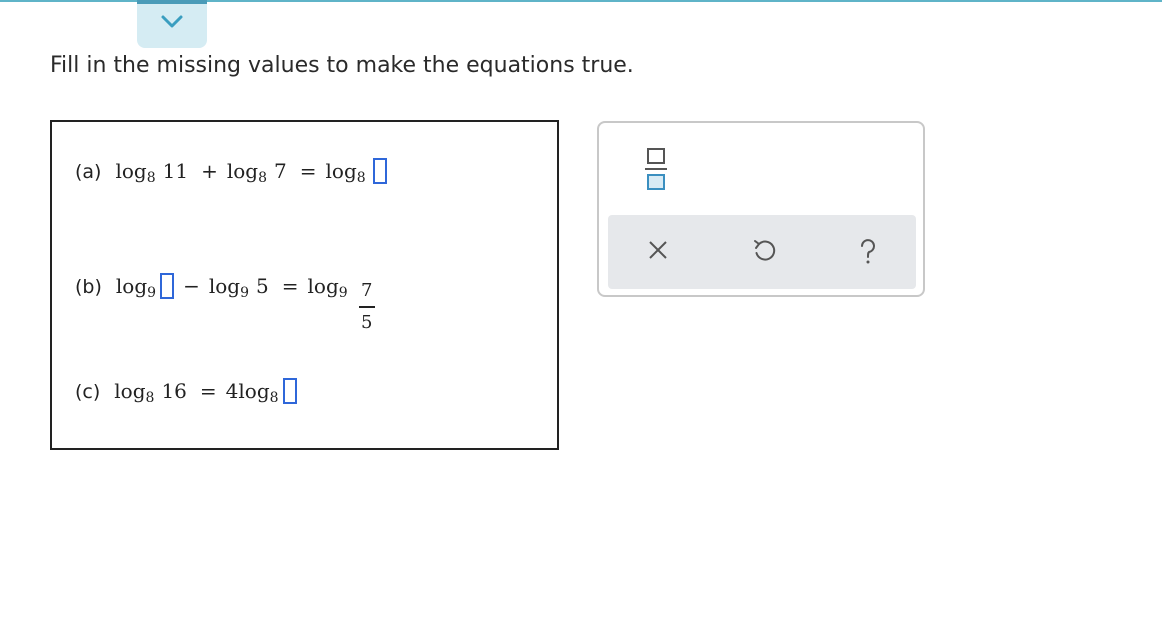  What do you see at coordinates (175, 171) in the screenshot?
I see `term-value: 11` at bounding box center [175, 171].